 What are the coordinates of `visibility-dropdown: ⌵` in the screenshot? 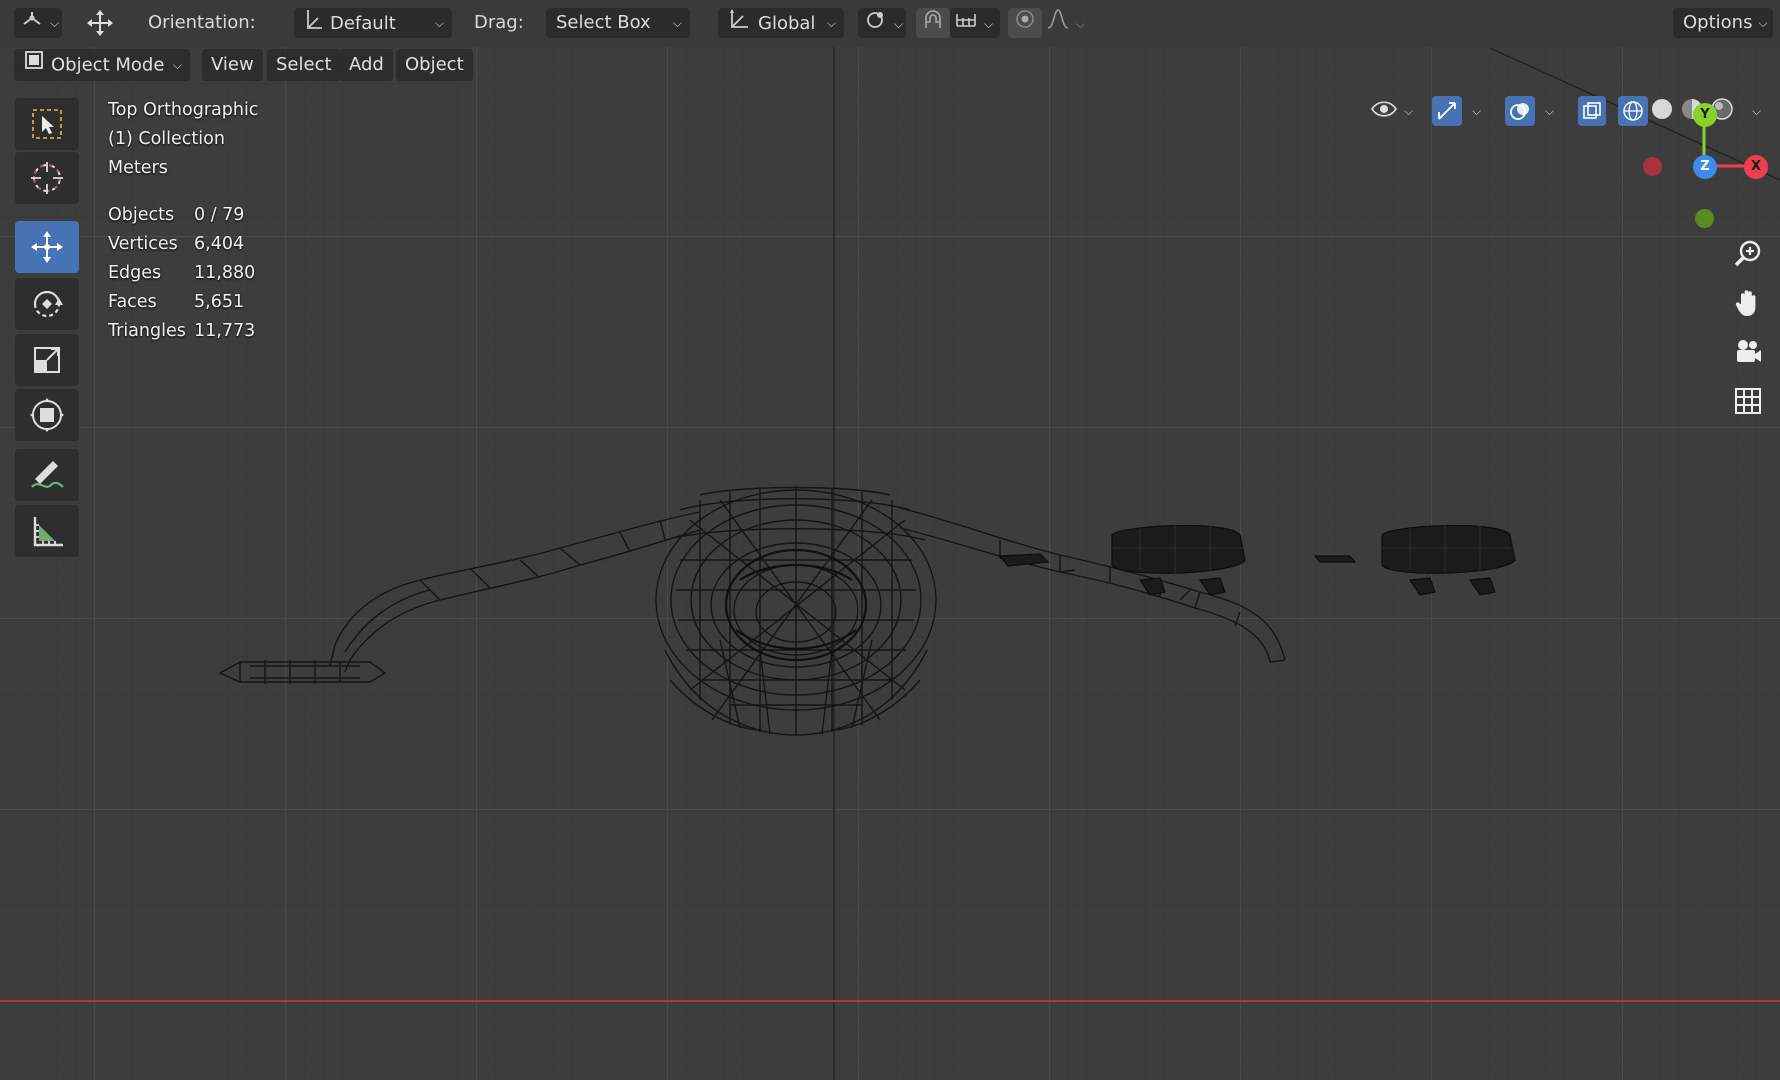 It's located at (1395, 111).